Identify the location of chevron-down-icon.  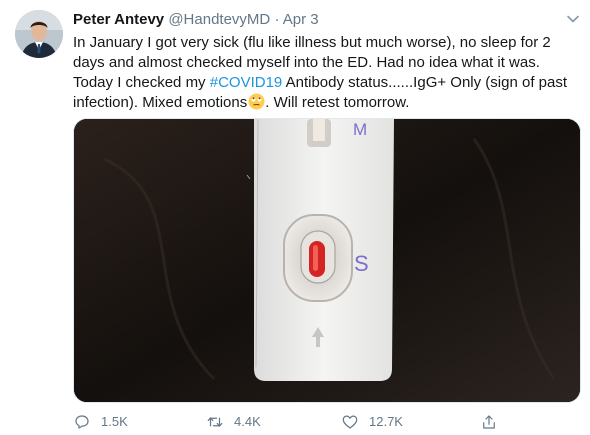
(573, 19).